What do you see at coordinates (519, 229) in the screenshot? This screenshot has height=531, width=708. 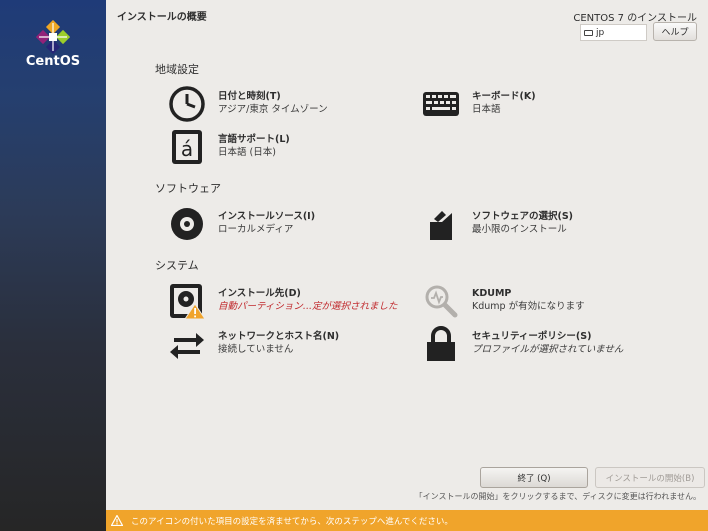 I see `spoke-software-selection-status: 最小限のインストール` at bounding box center [519, 229].